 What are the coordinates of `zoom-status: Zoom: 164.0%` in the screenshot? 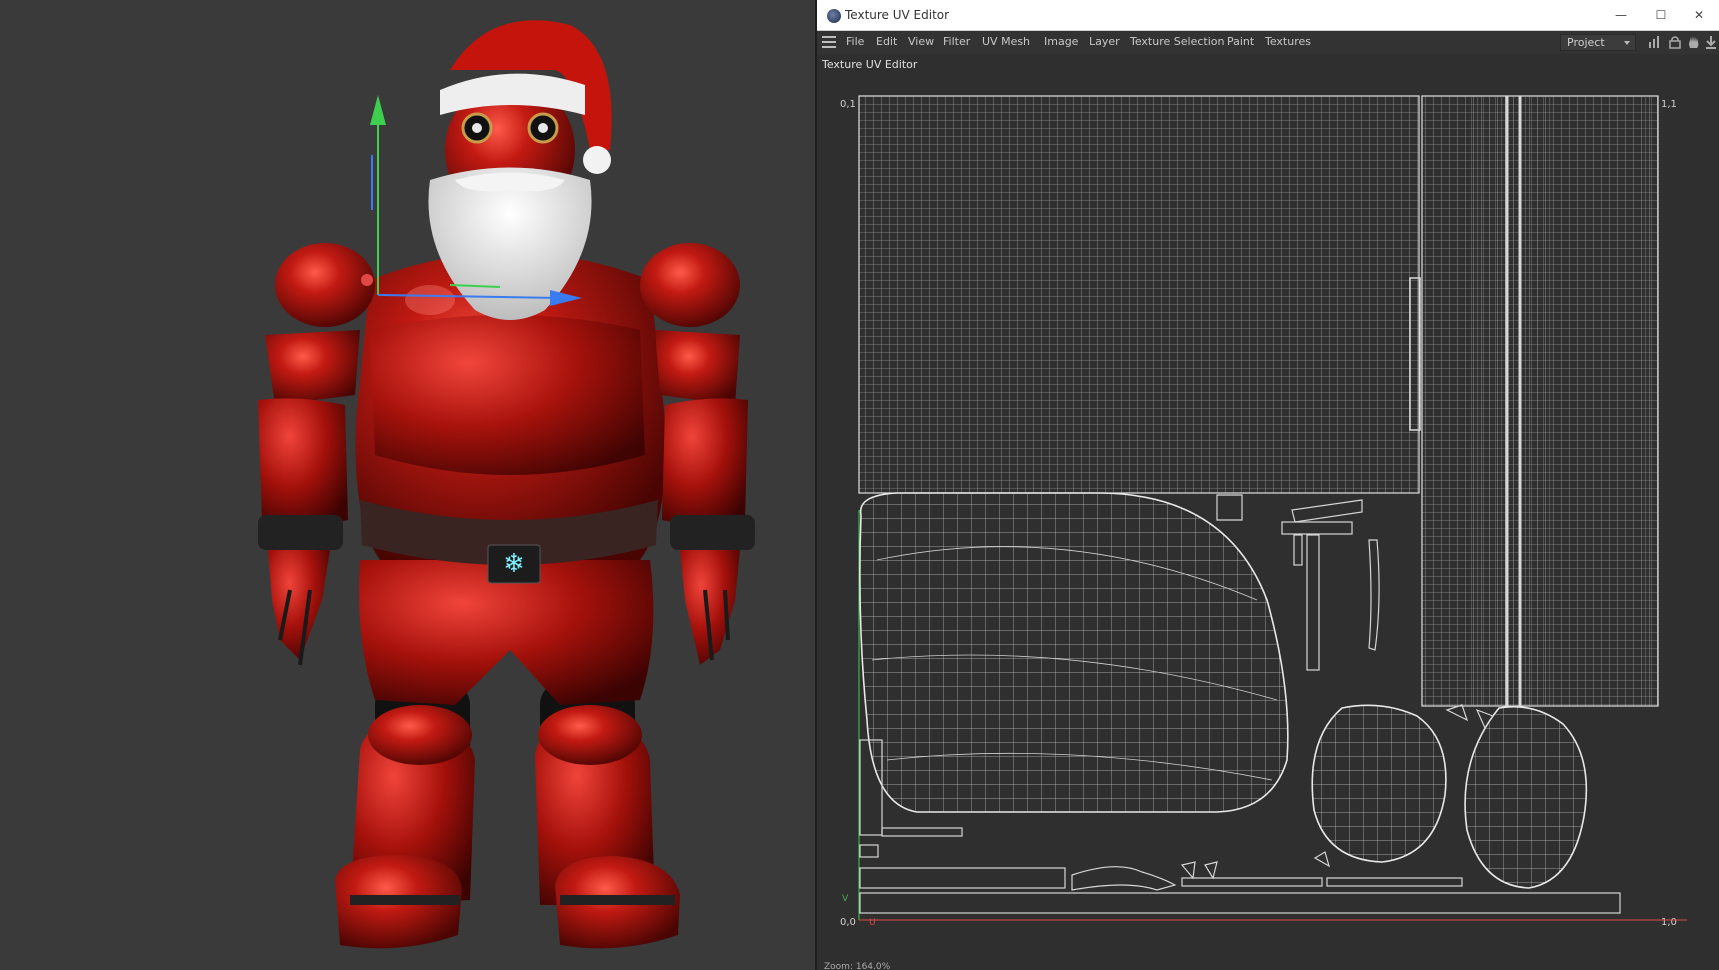 It's located at (857, 966).